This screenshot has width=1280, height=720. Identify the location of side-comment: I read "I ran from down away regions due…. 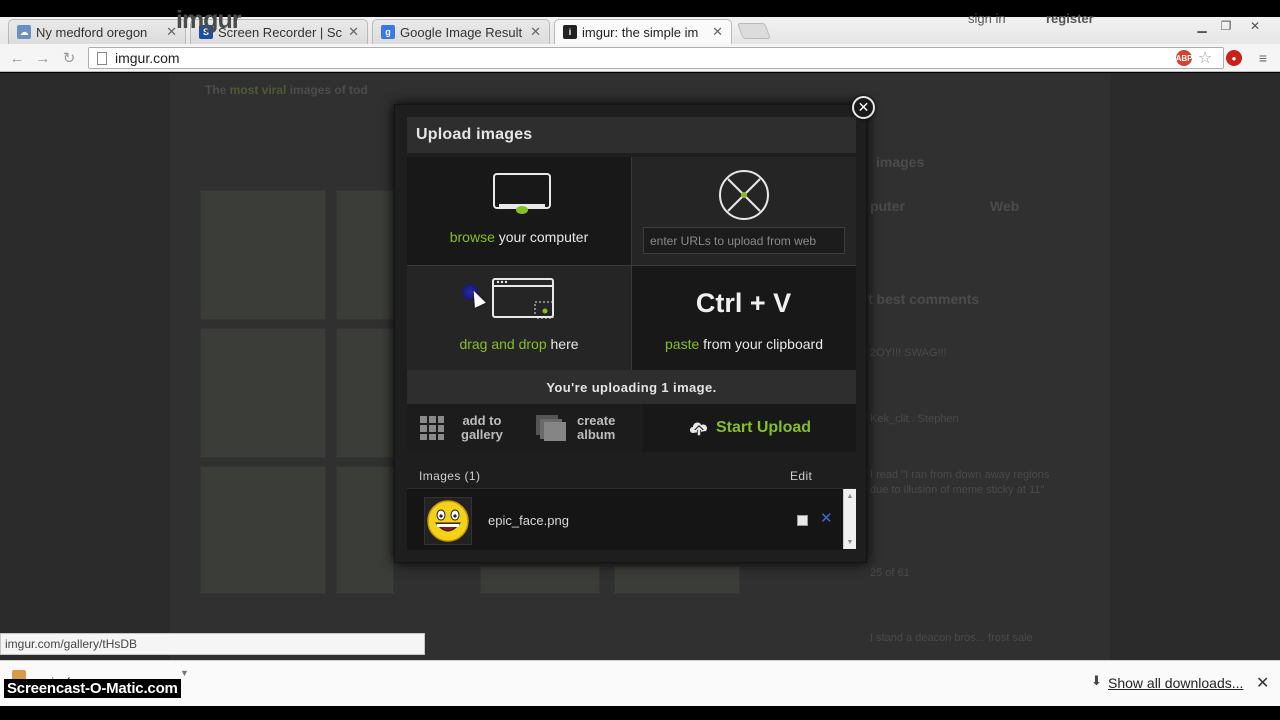
(960, 482).